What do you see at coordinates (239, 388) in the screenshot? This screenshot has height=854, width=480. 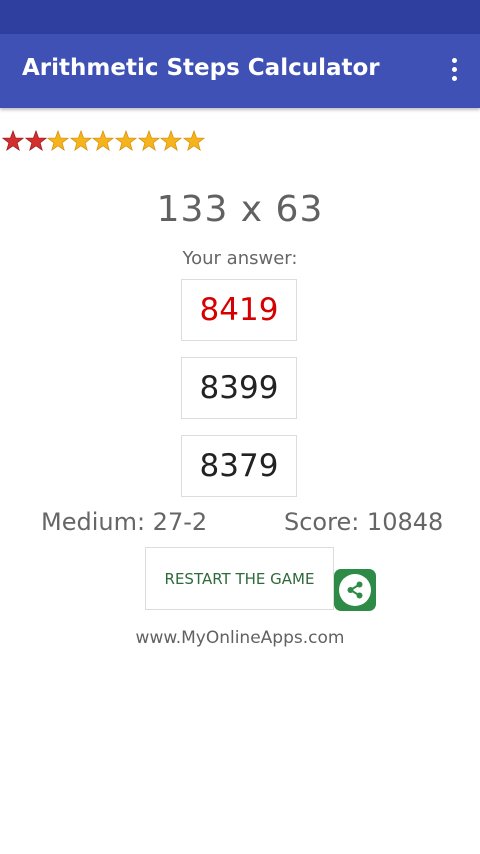 I see `answer-option-2: 8399` at bounding box center [239, 388].